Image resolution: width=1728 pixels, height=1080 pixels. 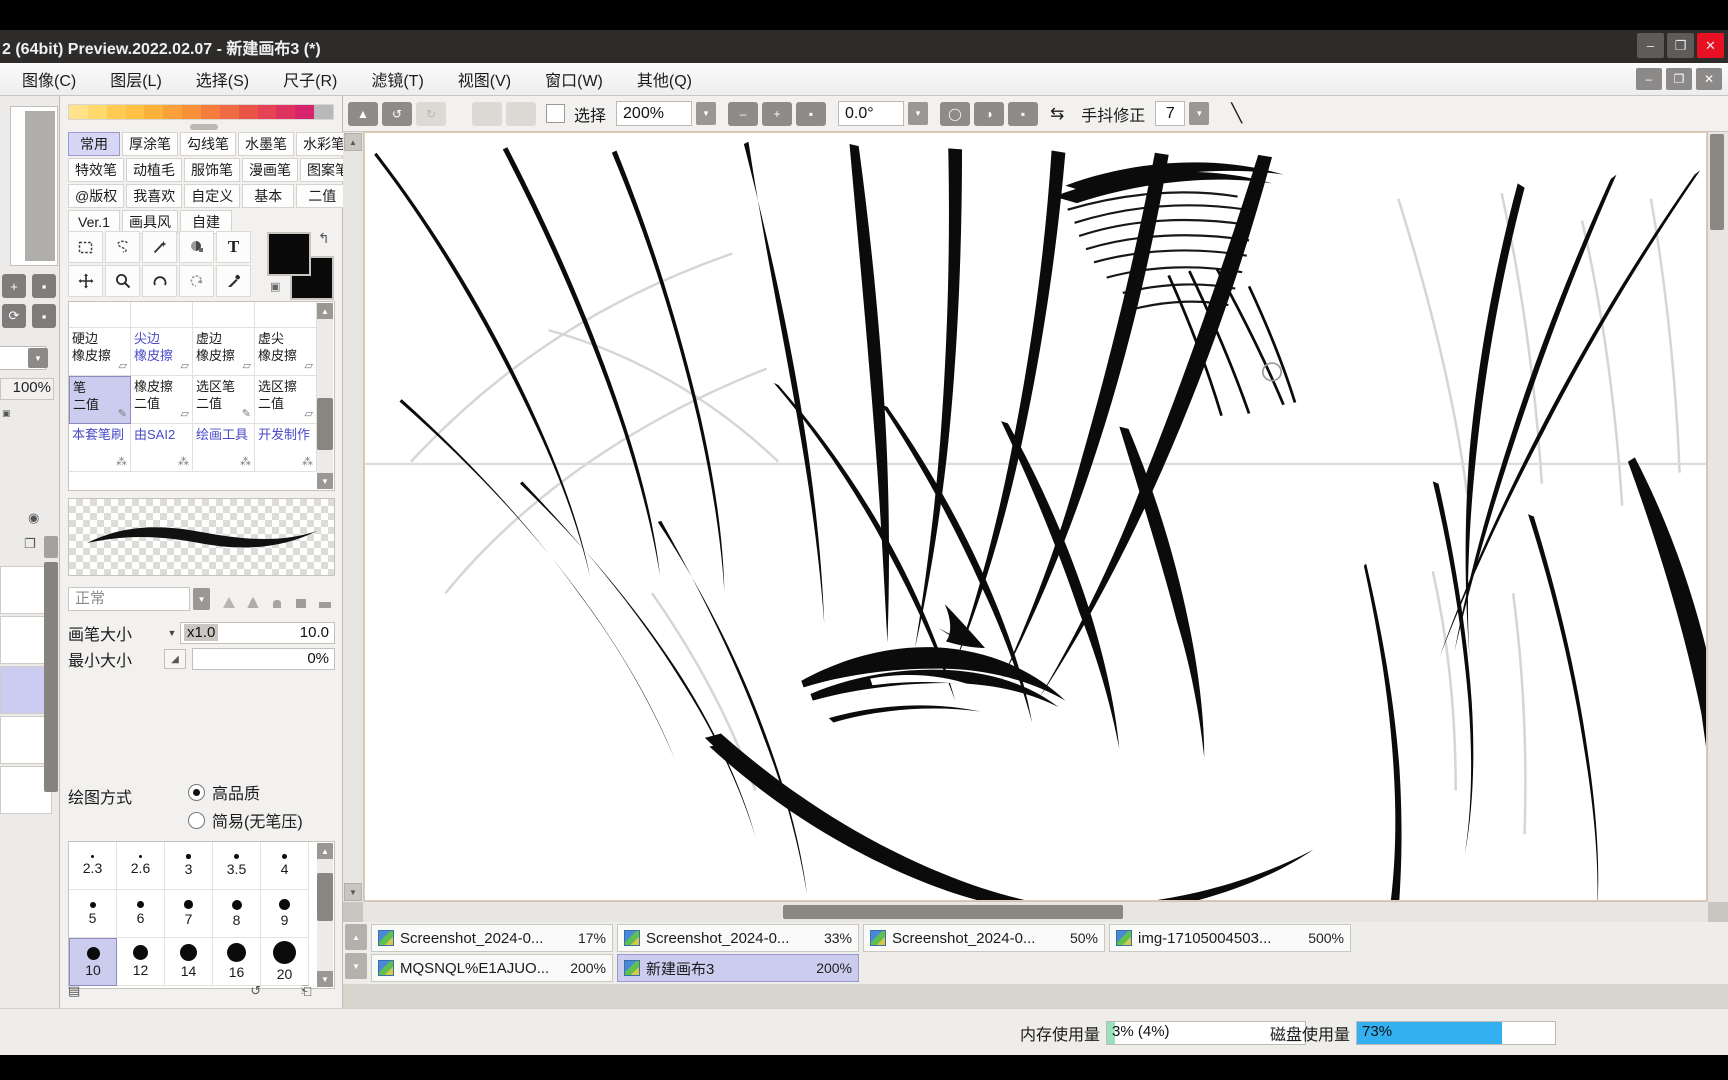 What do you see at coordinates (201, 599) in the screenshot?
I see `blend-mode-caret-icon: ▼` at bounding box center [201, 599].